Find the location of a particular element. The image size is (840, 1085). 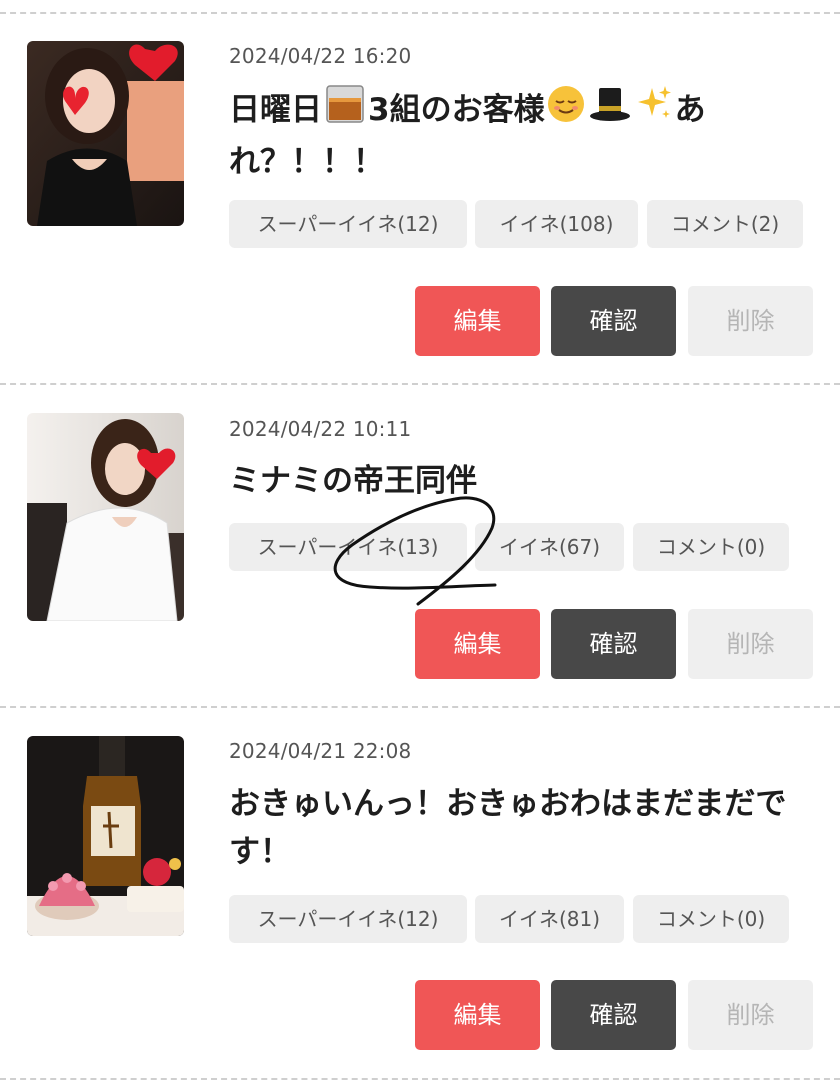

post-date: 2024/04/22 10:11 is located at coordinates (320, 429).